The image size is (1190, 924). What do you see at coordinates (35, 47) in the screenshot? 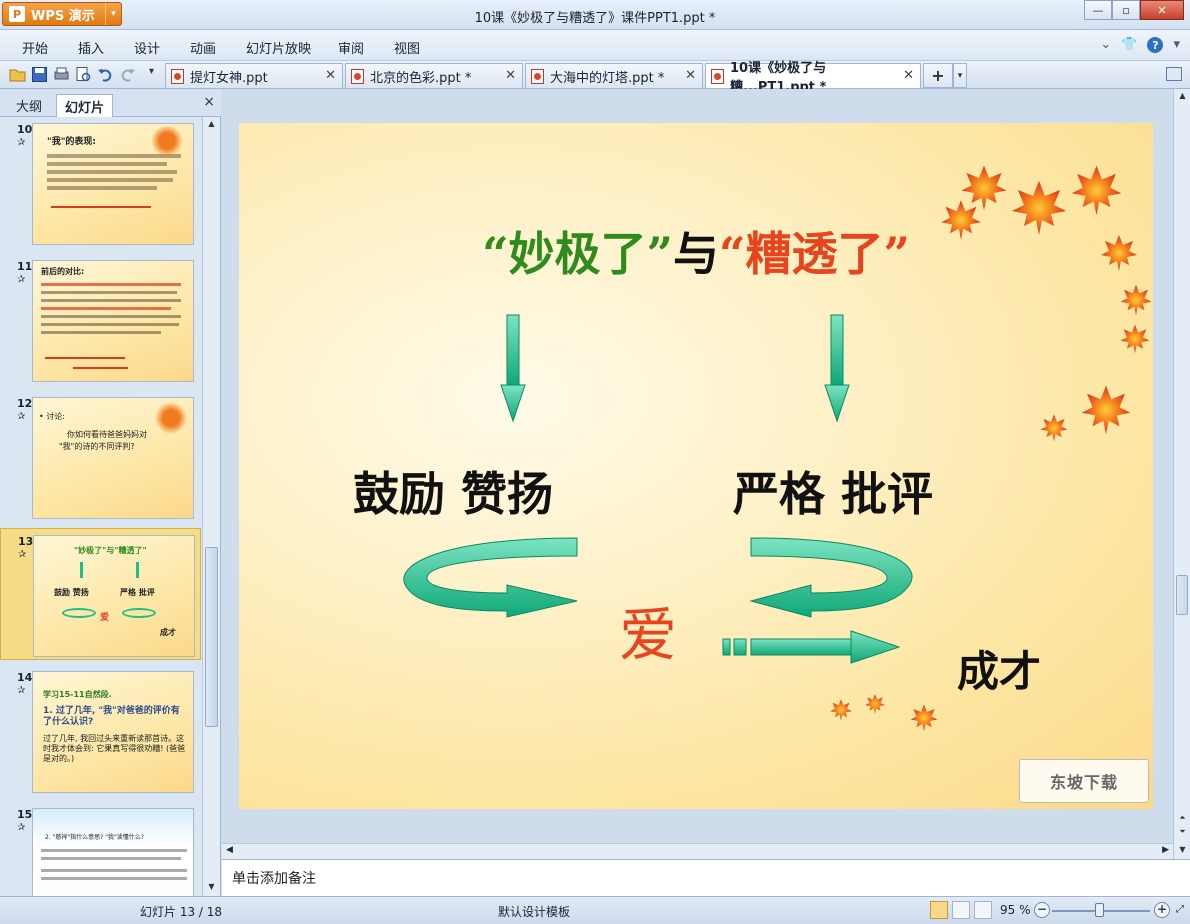
I see `menu-home: 开始` at bounding box center [35, 47].